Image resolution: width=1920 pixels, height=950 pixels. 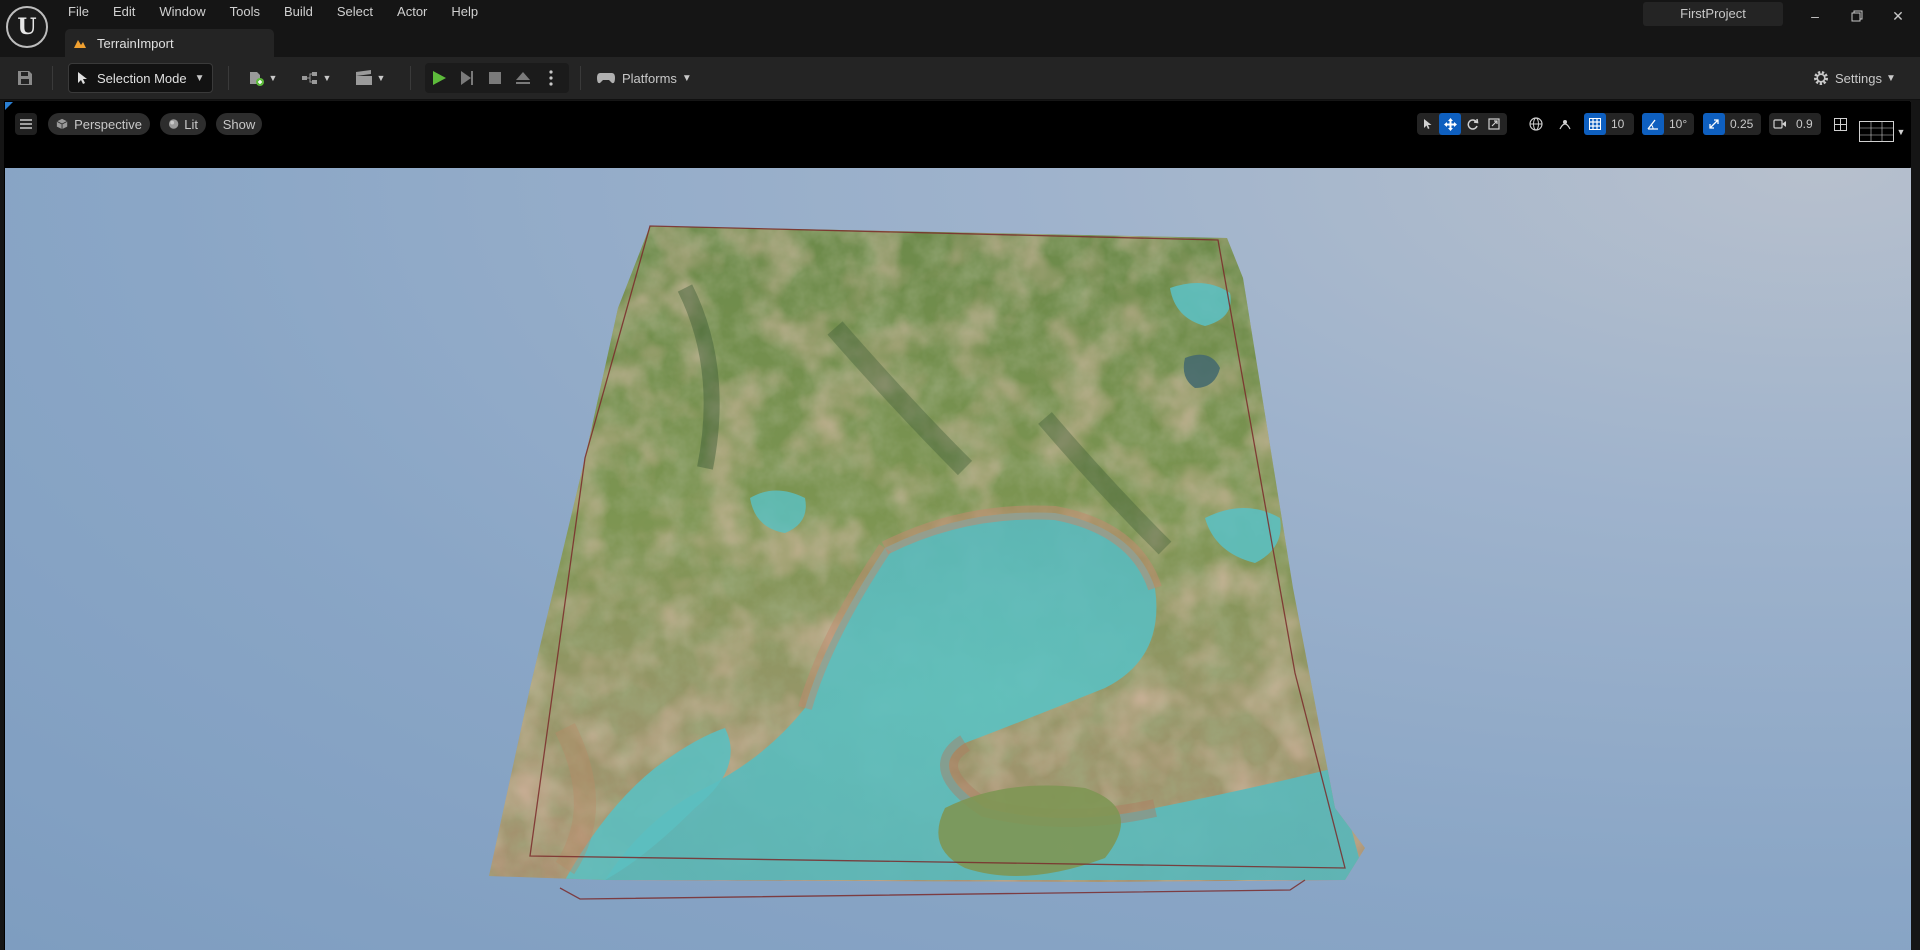 What do you see at coordinates (1876, 131) in the screenshot?
I see `viewport-maximize-icon` at bounding box center [1876, 131].